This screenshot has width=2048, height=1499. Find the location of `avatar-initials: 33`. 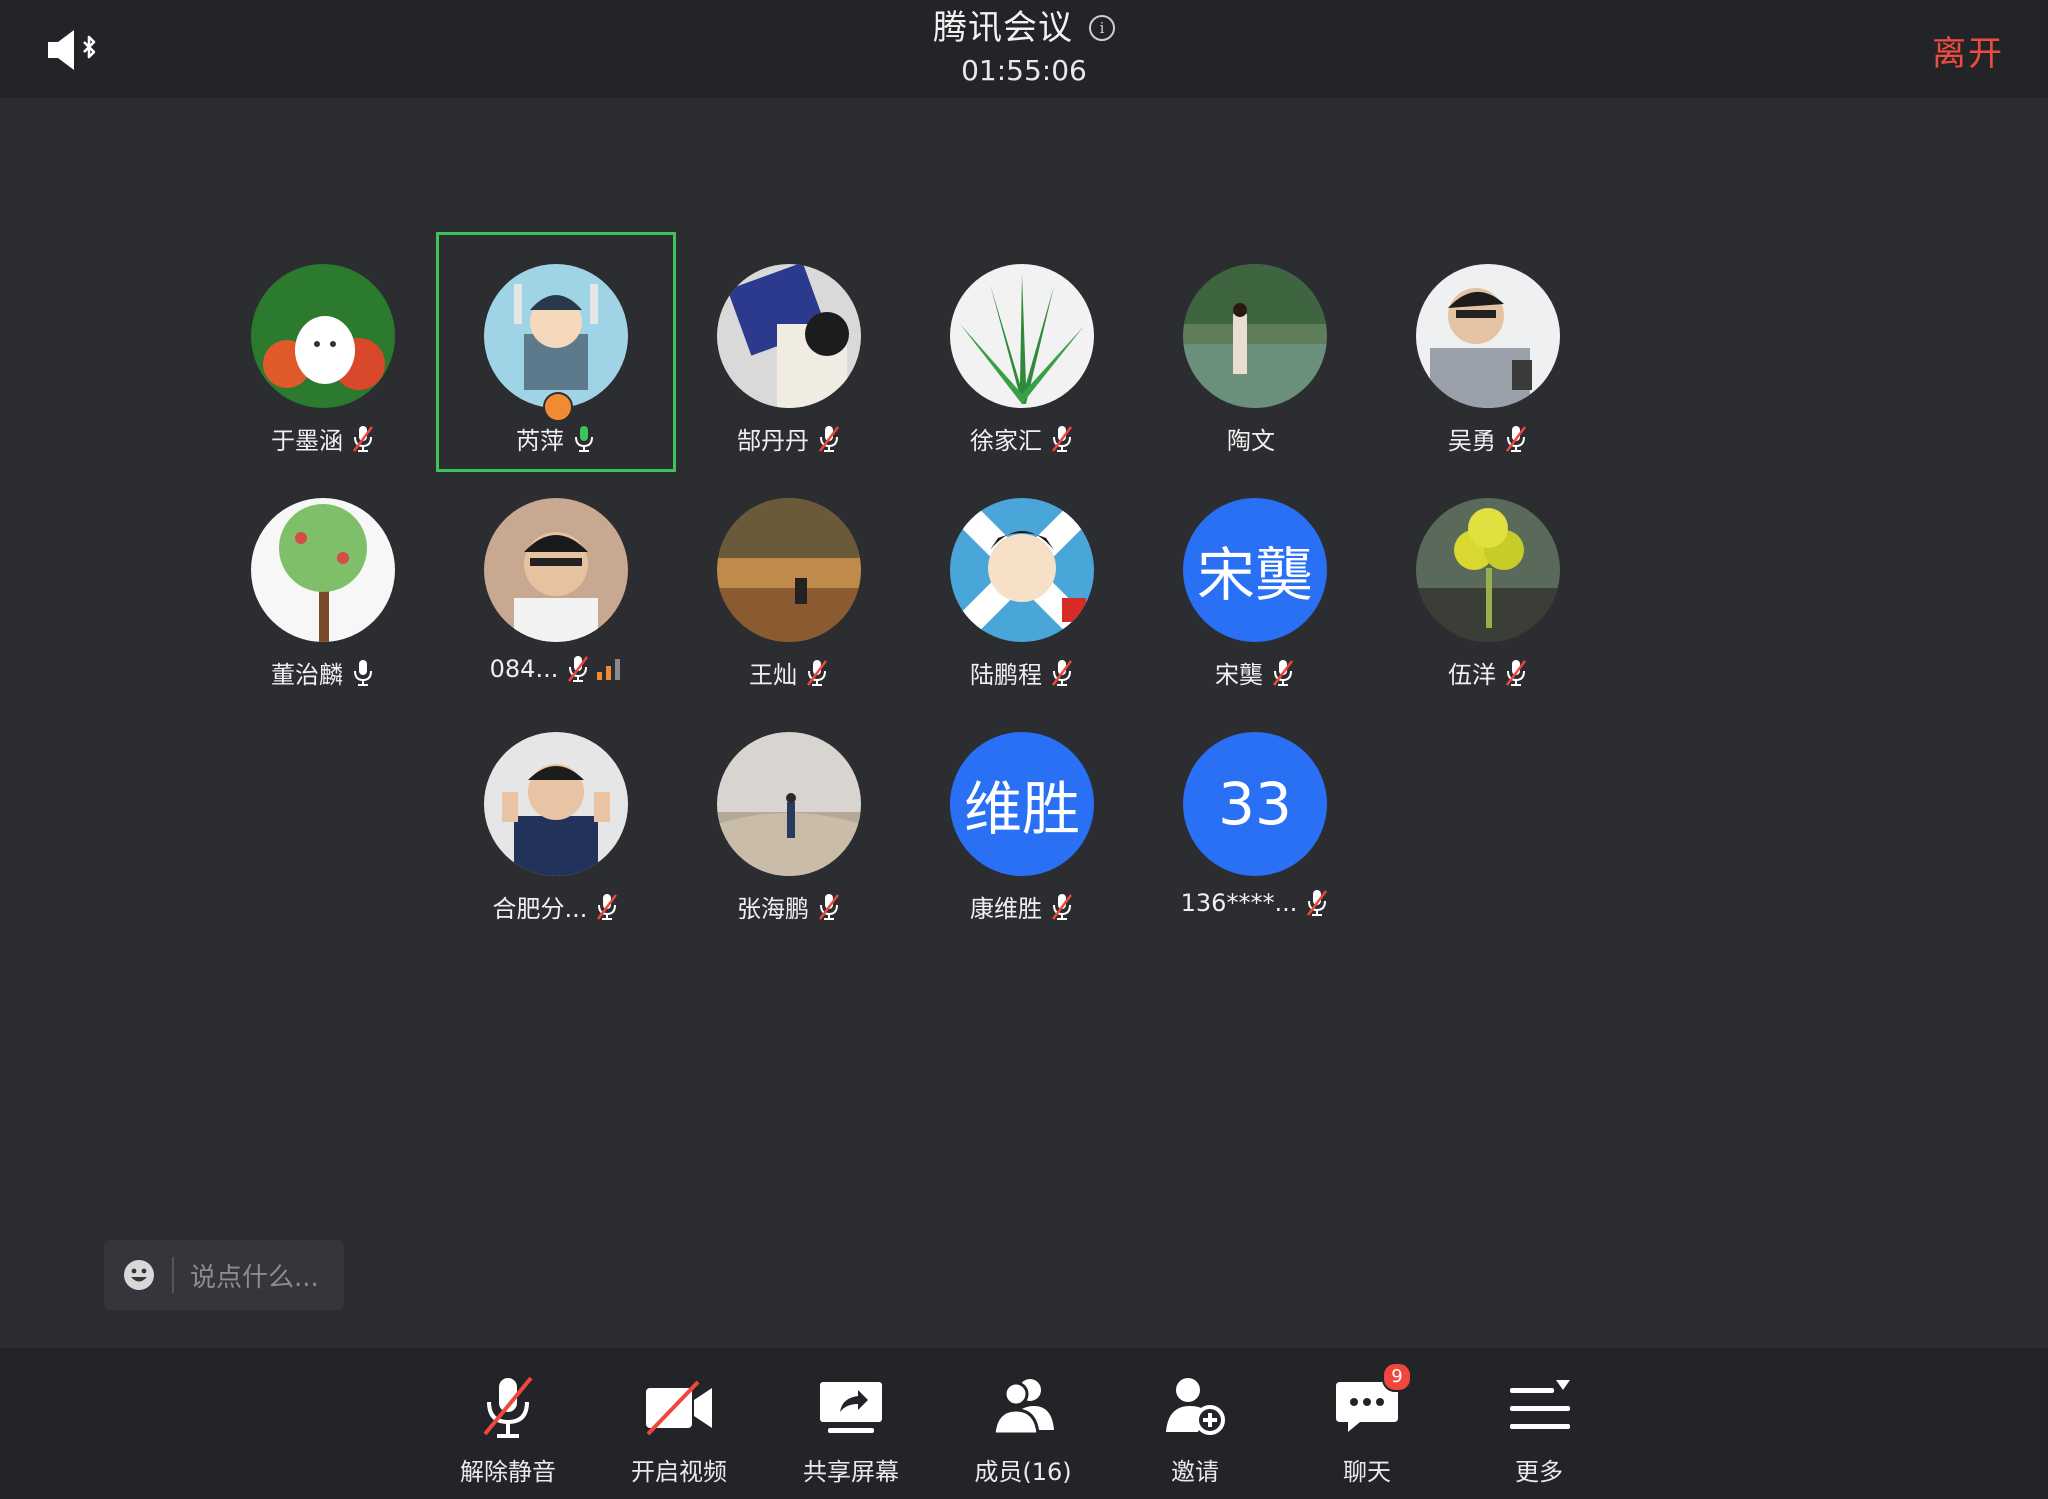

avatar-initials: 33 is located at coordinates (1255, 804).